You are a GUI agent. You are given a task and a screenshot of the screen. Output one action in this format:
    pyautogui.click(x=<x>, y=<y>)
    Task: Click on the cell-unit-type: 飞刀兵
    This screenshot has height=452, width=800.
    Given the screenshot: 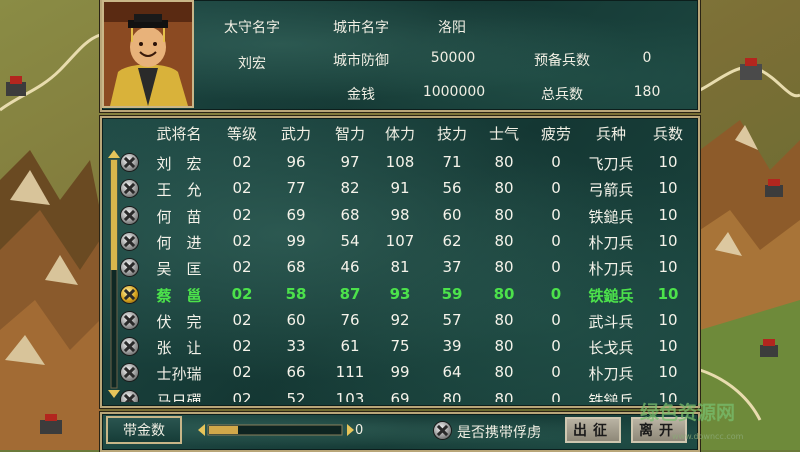 What is the action you would take?
    pyautogui.click(x=611, y=164)
    